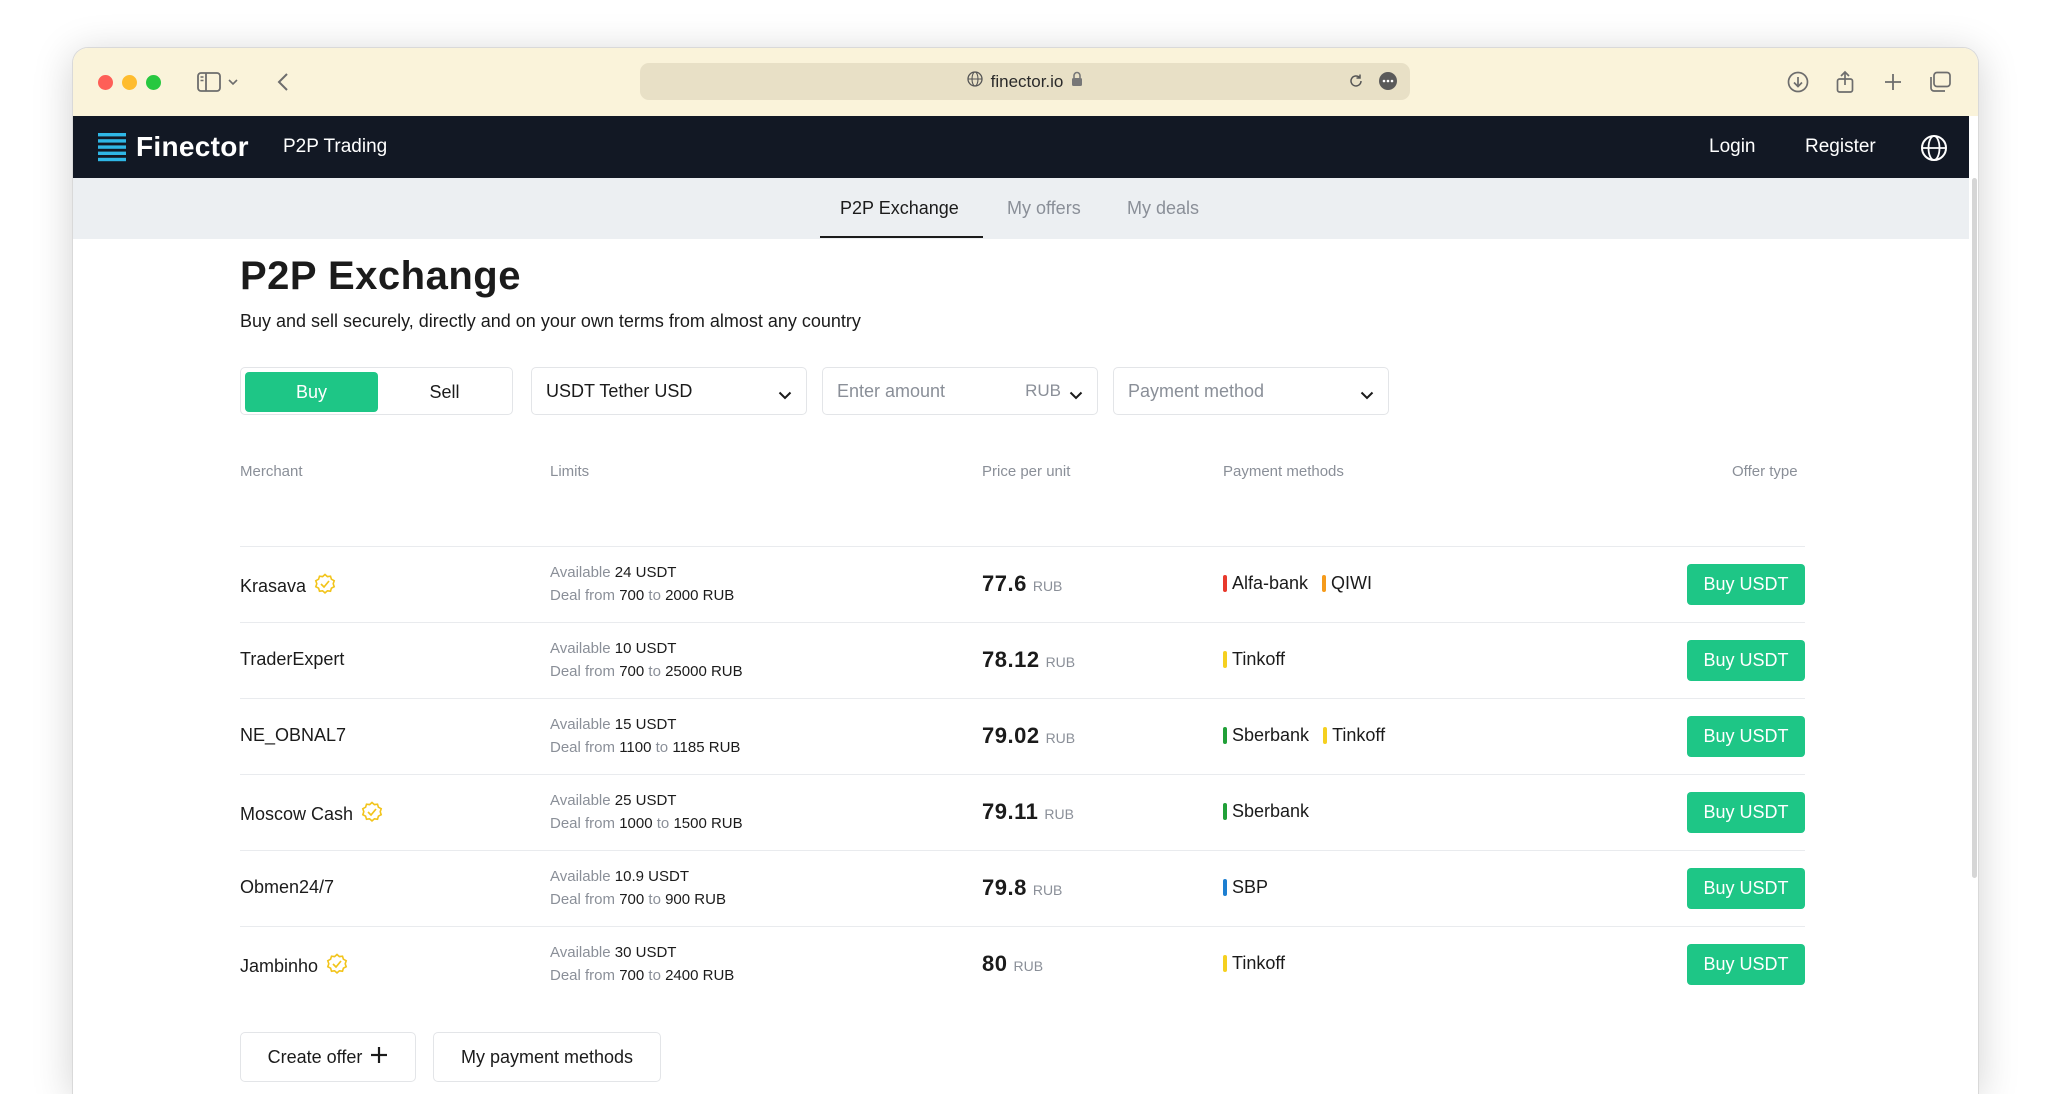  What do you see at coordinates (153, 82) in the screenshot?
I see `zoom-window-button` at bounding box center [153, 82].